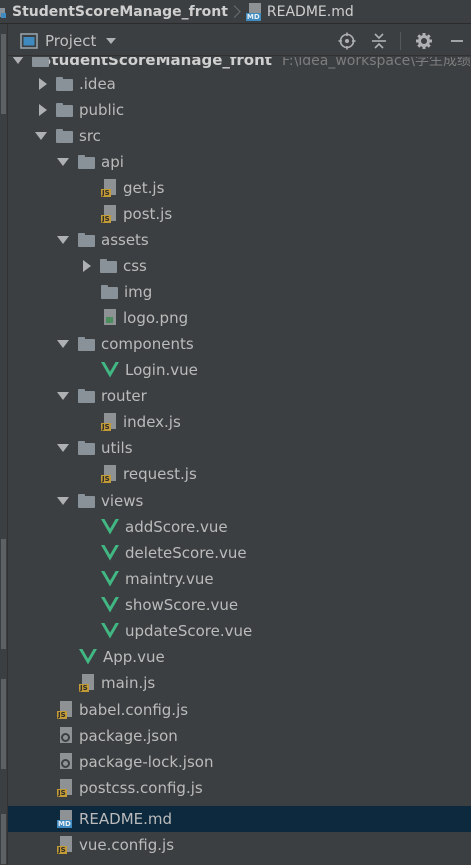 Image resolution: width=471 pixels, height=865 pixels. Describe the element at coordinates (144, 188) in the screenshot. I see `tree-item-label: get.js` at that location.